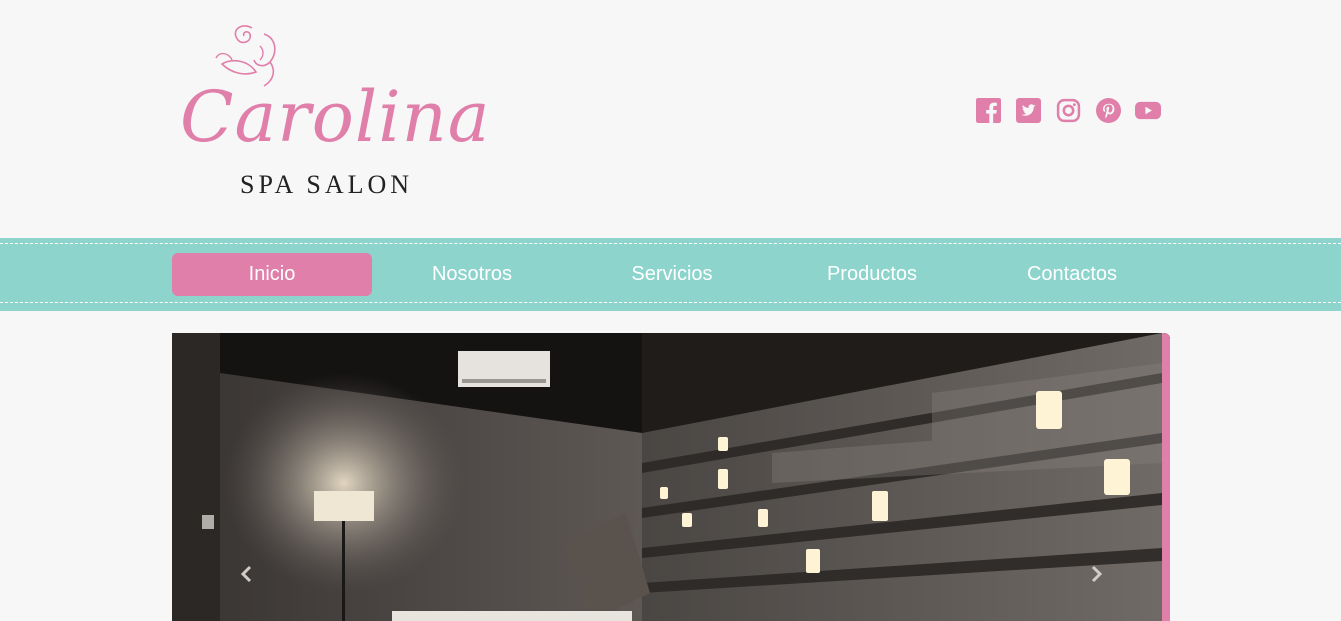 The image size is (1341, 621). Describe the element at coordinates (670, 302) in the screenshot. I see `nav-dashed-border-bottom` at that location.